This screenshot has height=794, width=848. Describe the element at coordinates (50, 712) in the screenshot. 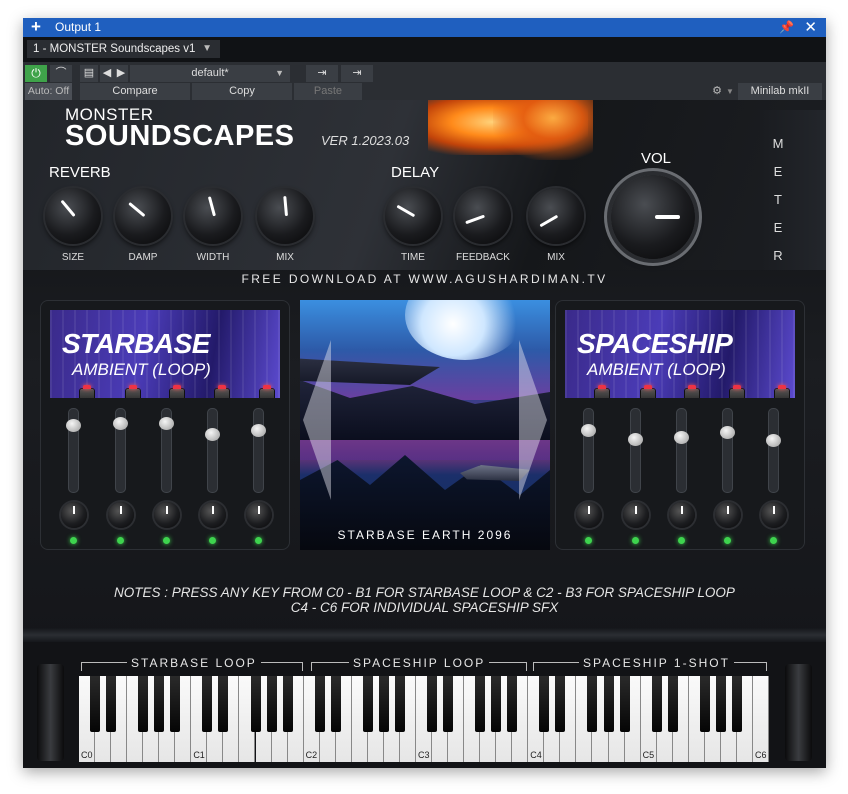

I see `pitch-wheel` at that location.